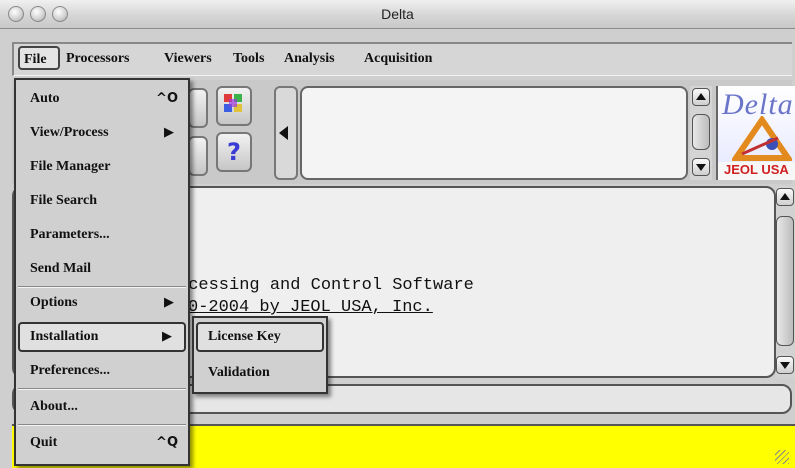 The image size is (795, 468). I want to click on menu-analysis: Analysis, so click(309, 59).